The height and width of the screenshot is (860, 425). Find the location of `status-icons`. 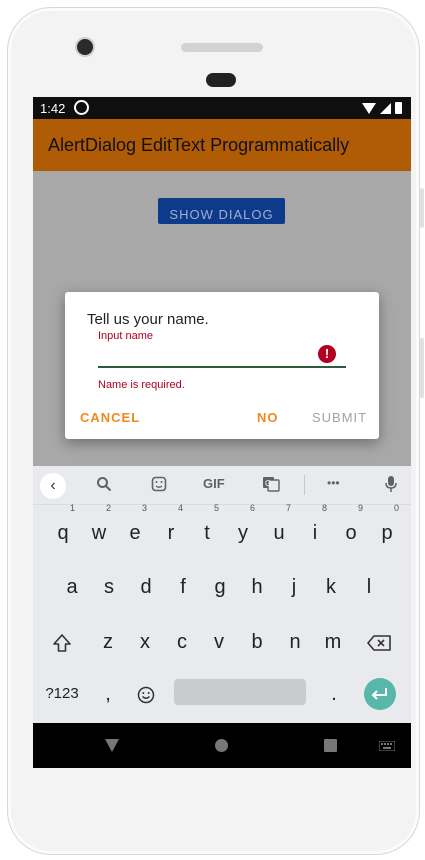

status-icons is located at coordinates (382, 108).